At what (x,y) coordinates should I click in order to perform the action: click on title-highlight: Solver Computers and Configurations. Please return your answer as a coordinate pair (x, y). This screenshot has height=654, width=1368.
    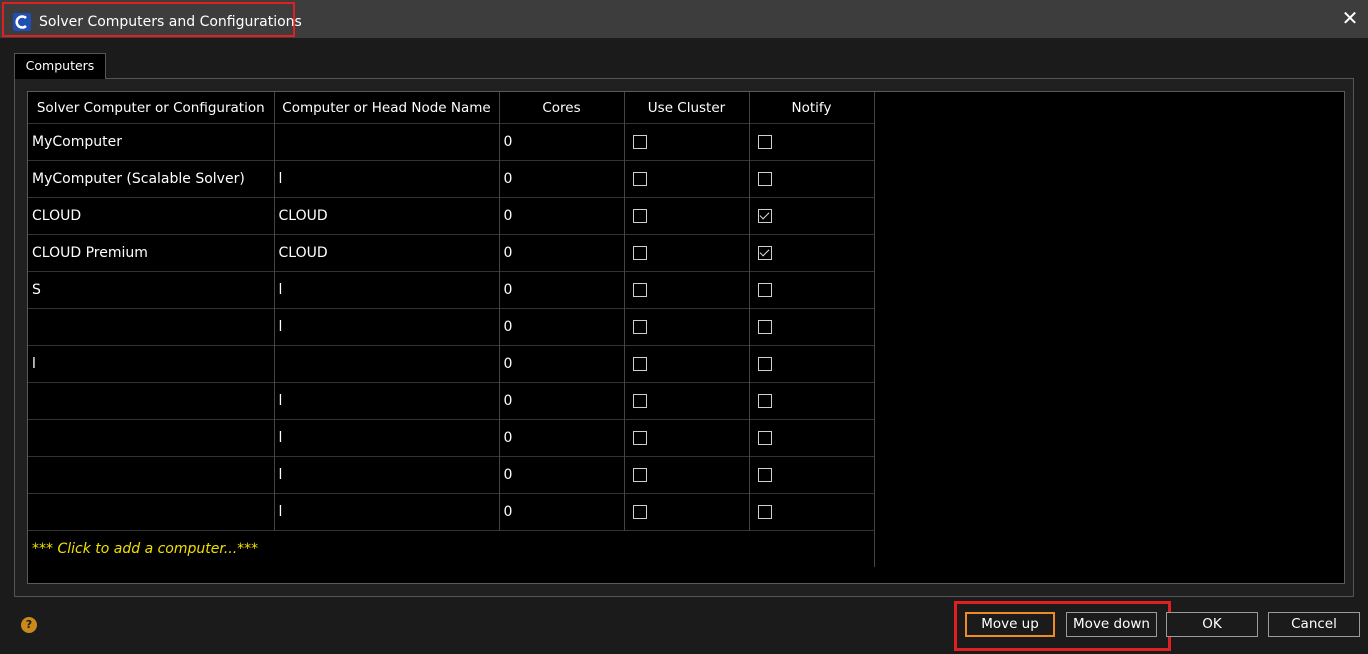
    Looking at the image, I should click on (152, 19).